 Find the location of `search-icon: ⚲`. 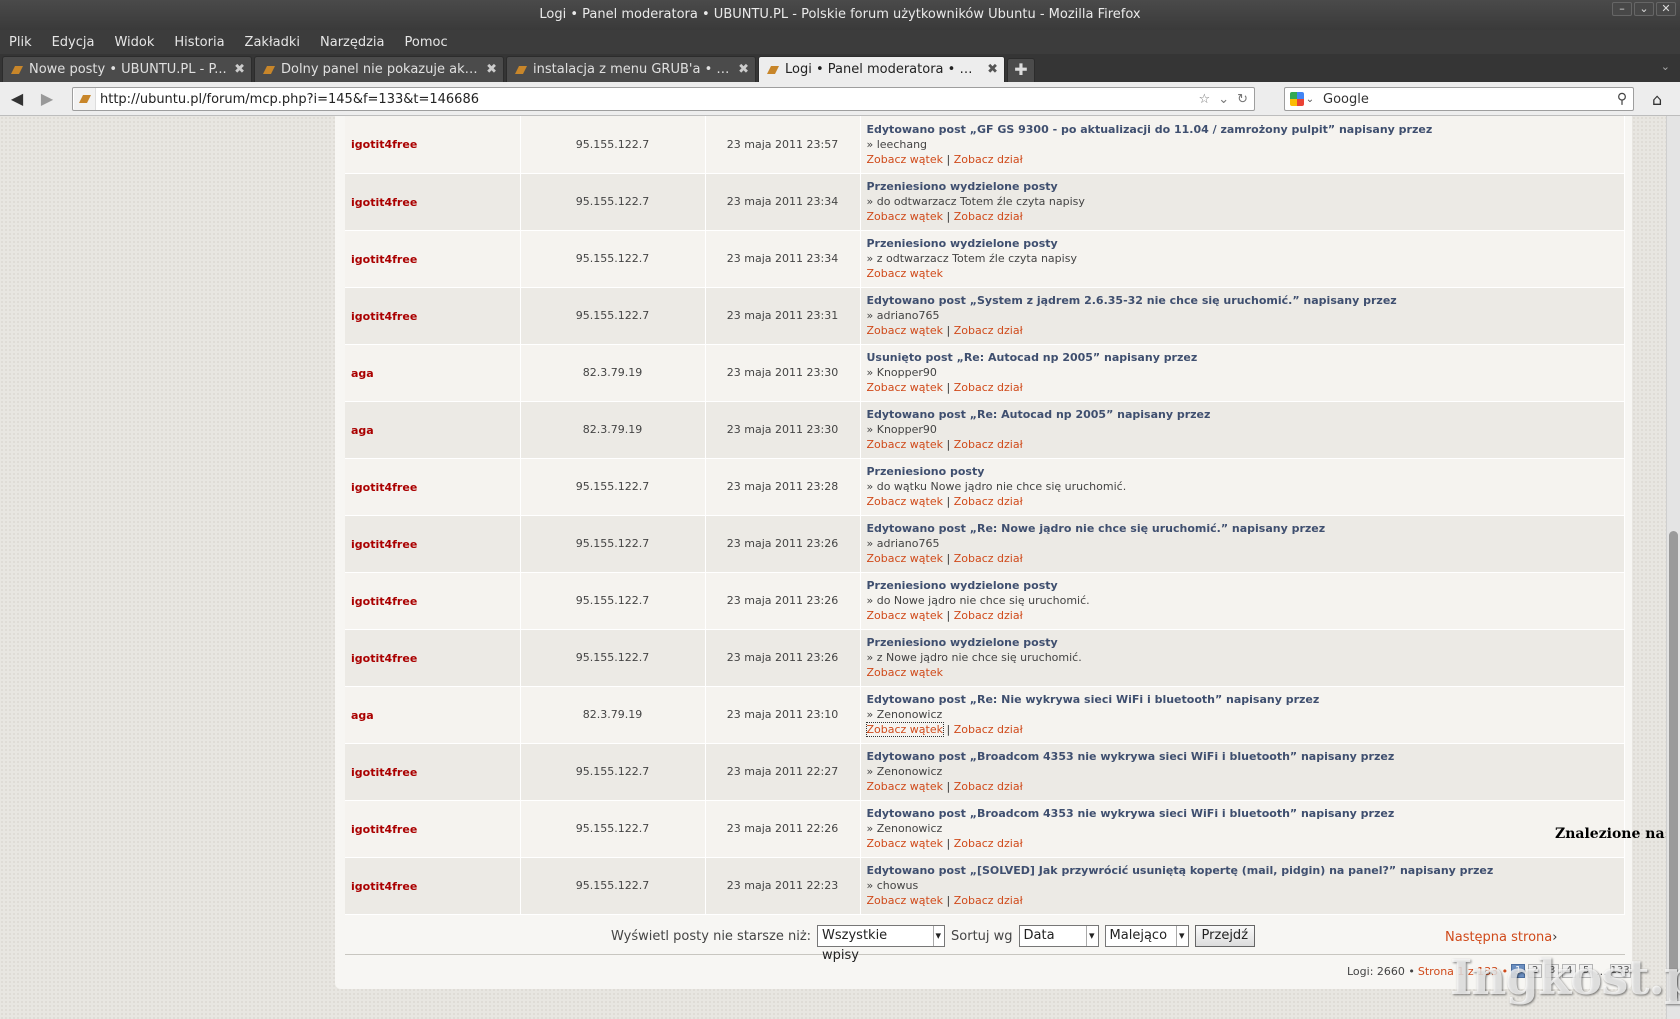

search-icon: ⚲ is located at coordinates (1622, 99).